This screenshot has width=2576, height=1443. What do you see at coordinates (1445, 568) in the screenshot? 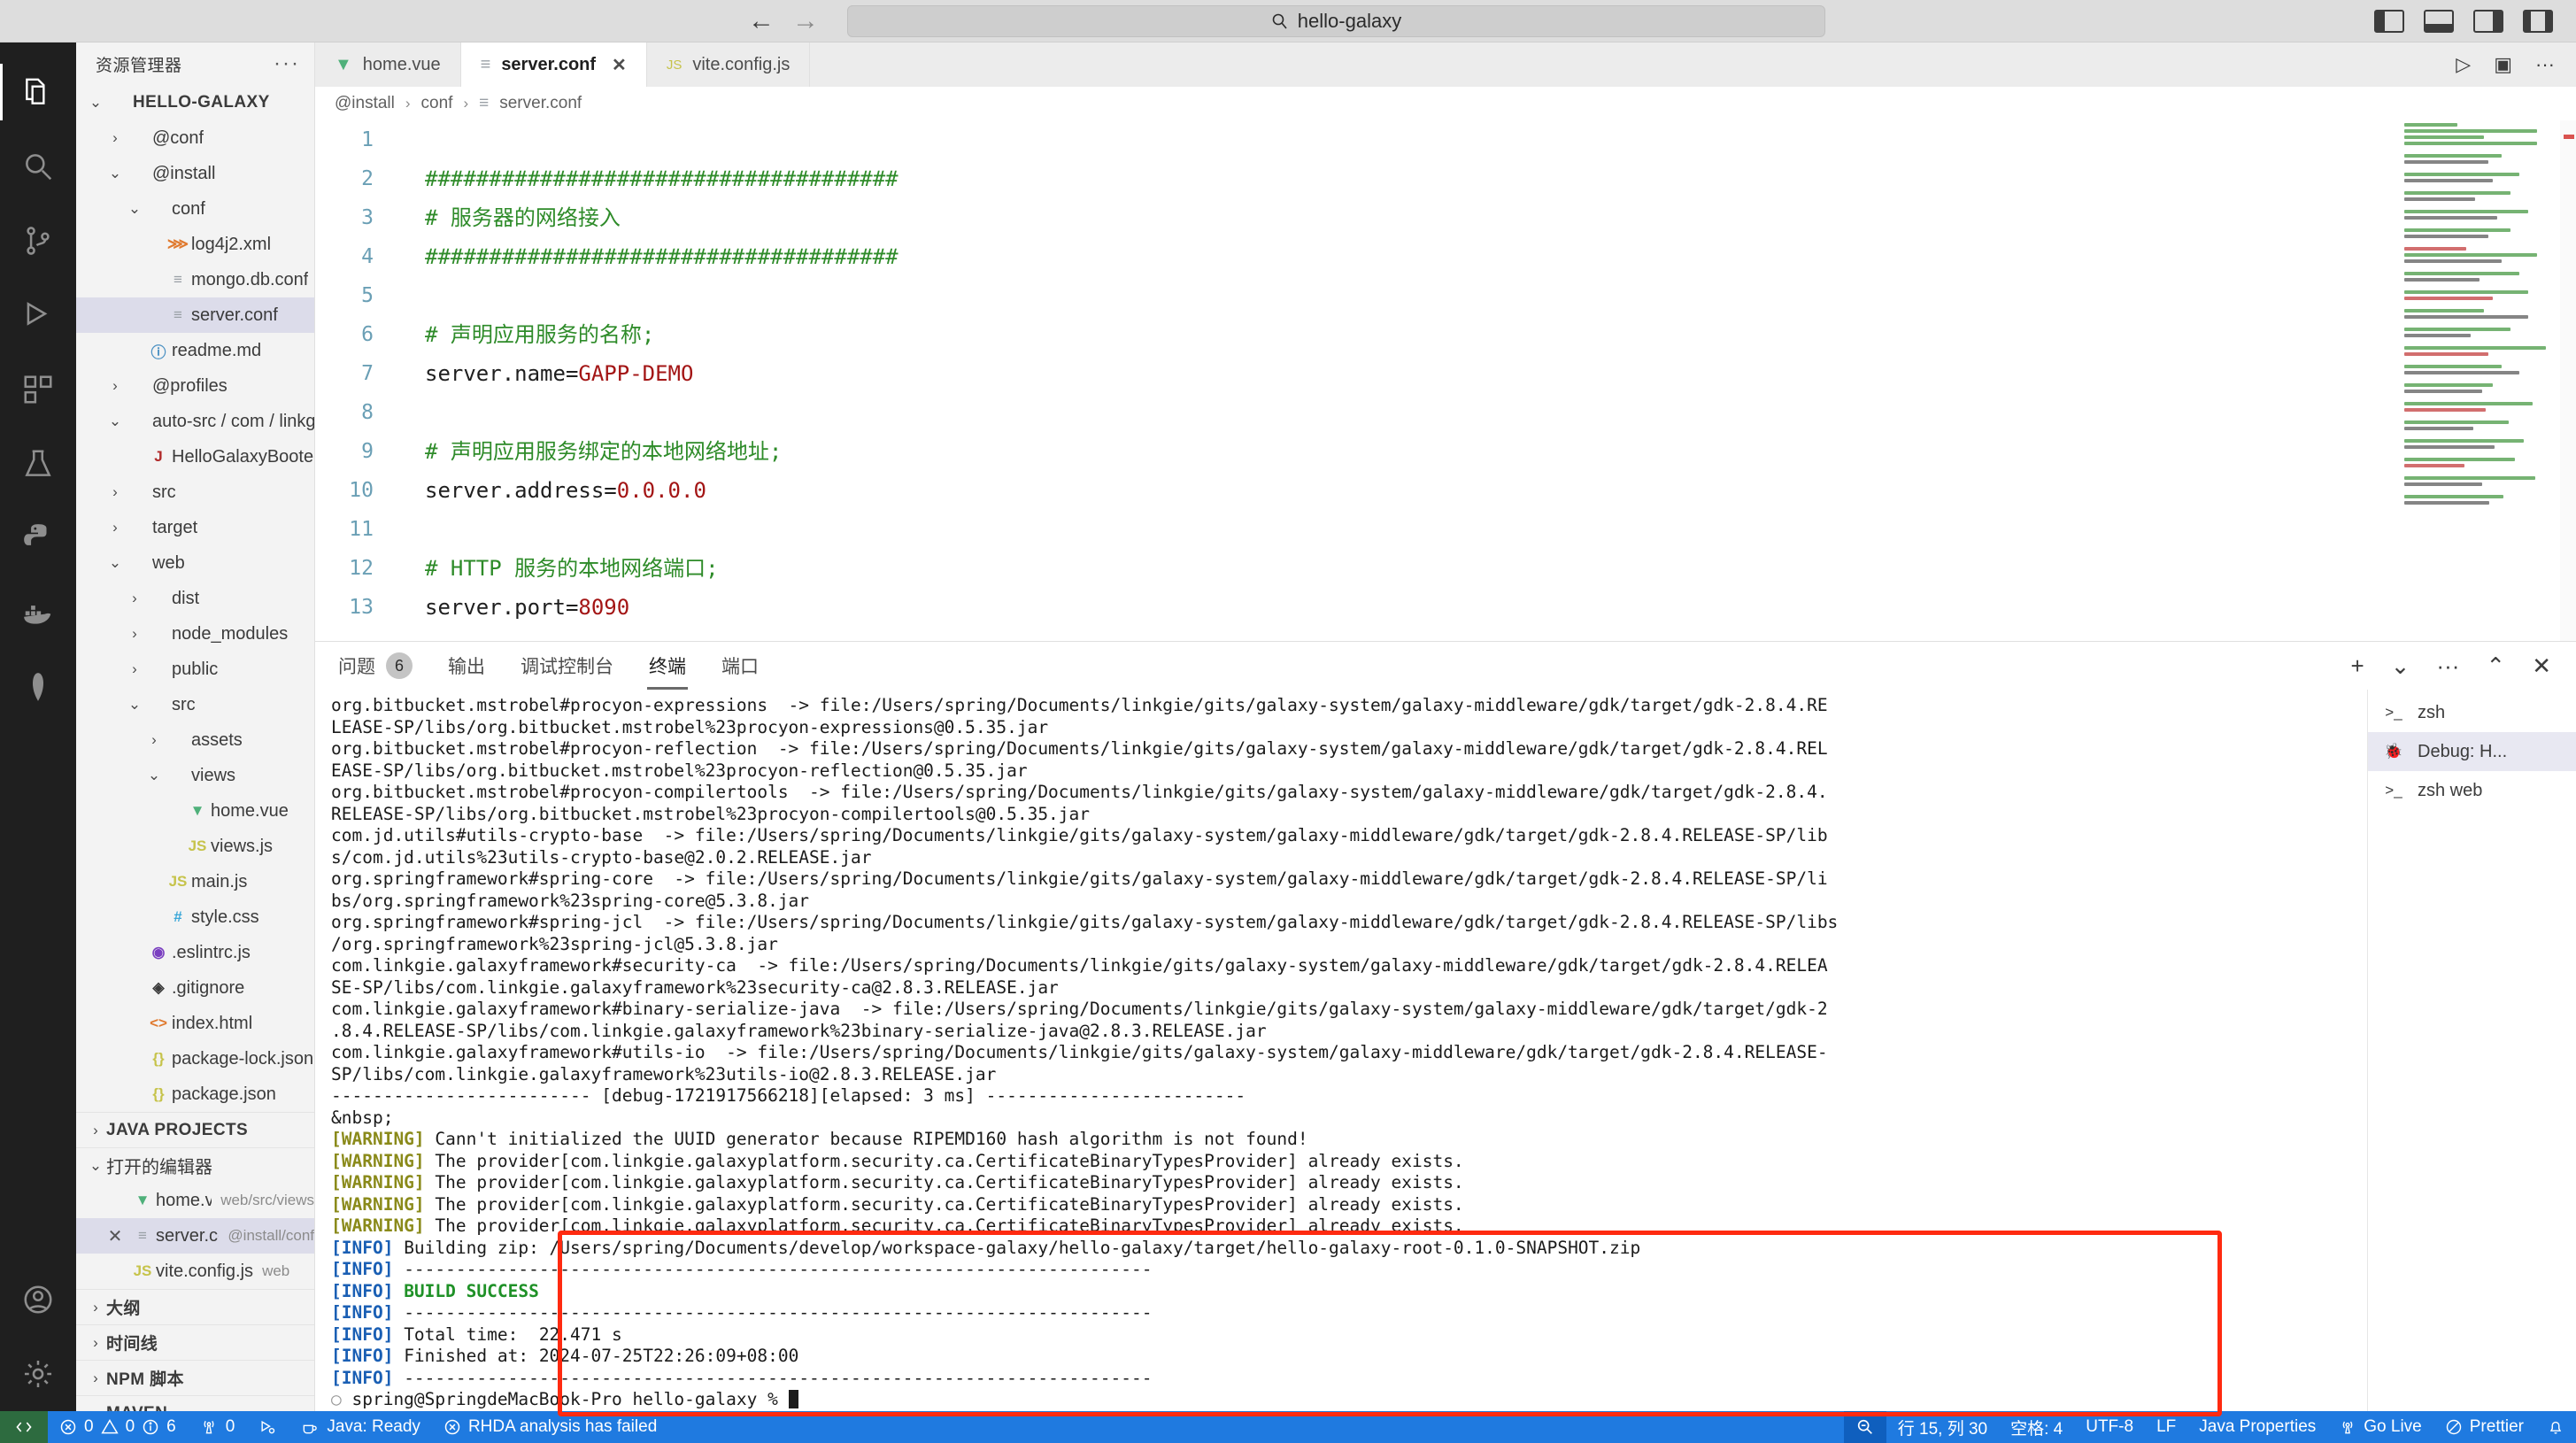
I see `code-line: 12 # HTTP 服务的本地网络端口;` at bounding box center [1445, 568].